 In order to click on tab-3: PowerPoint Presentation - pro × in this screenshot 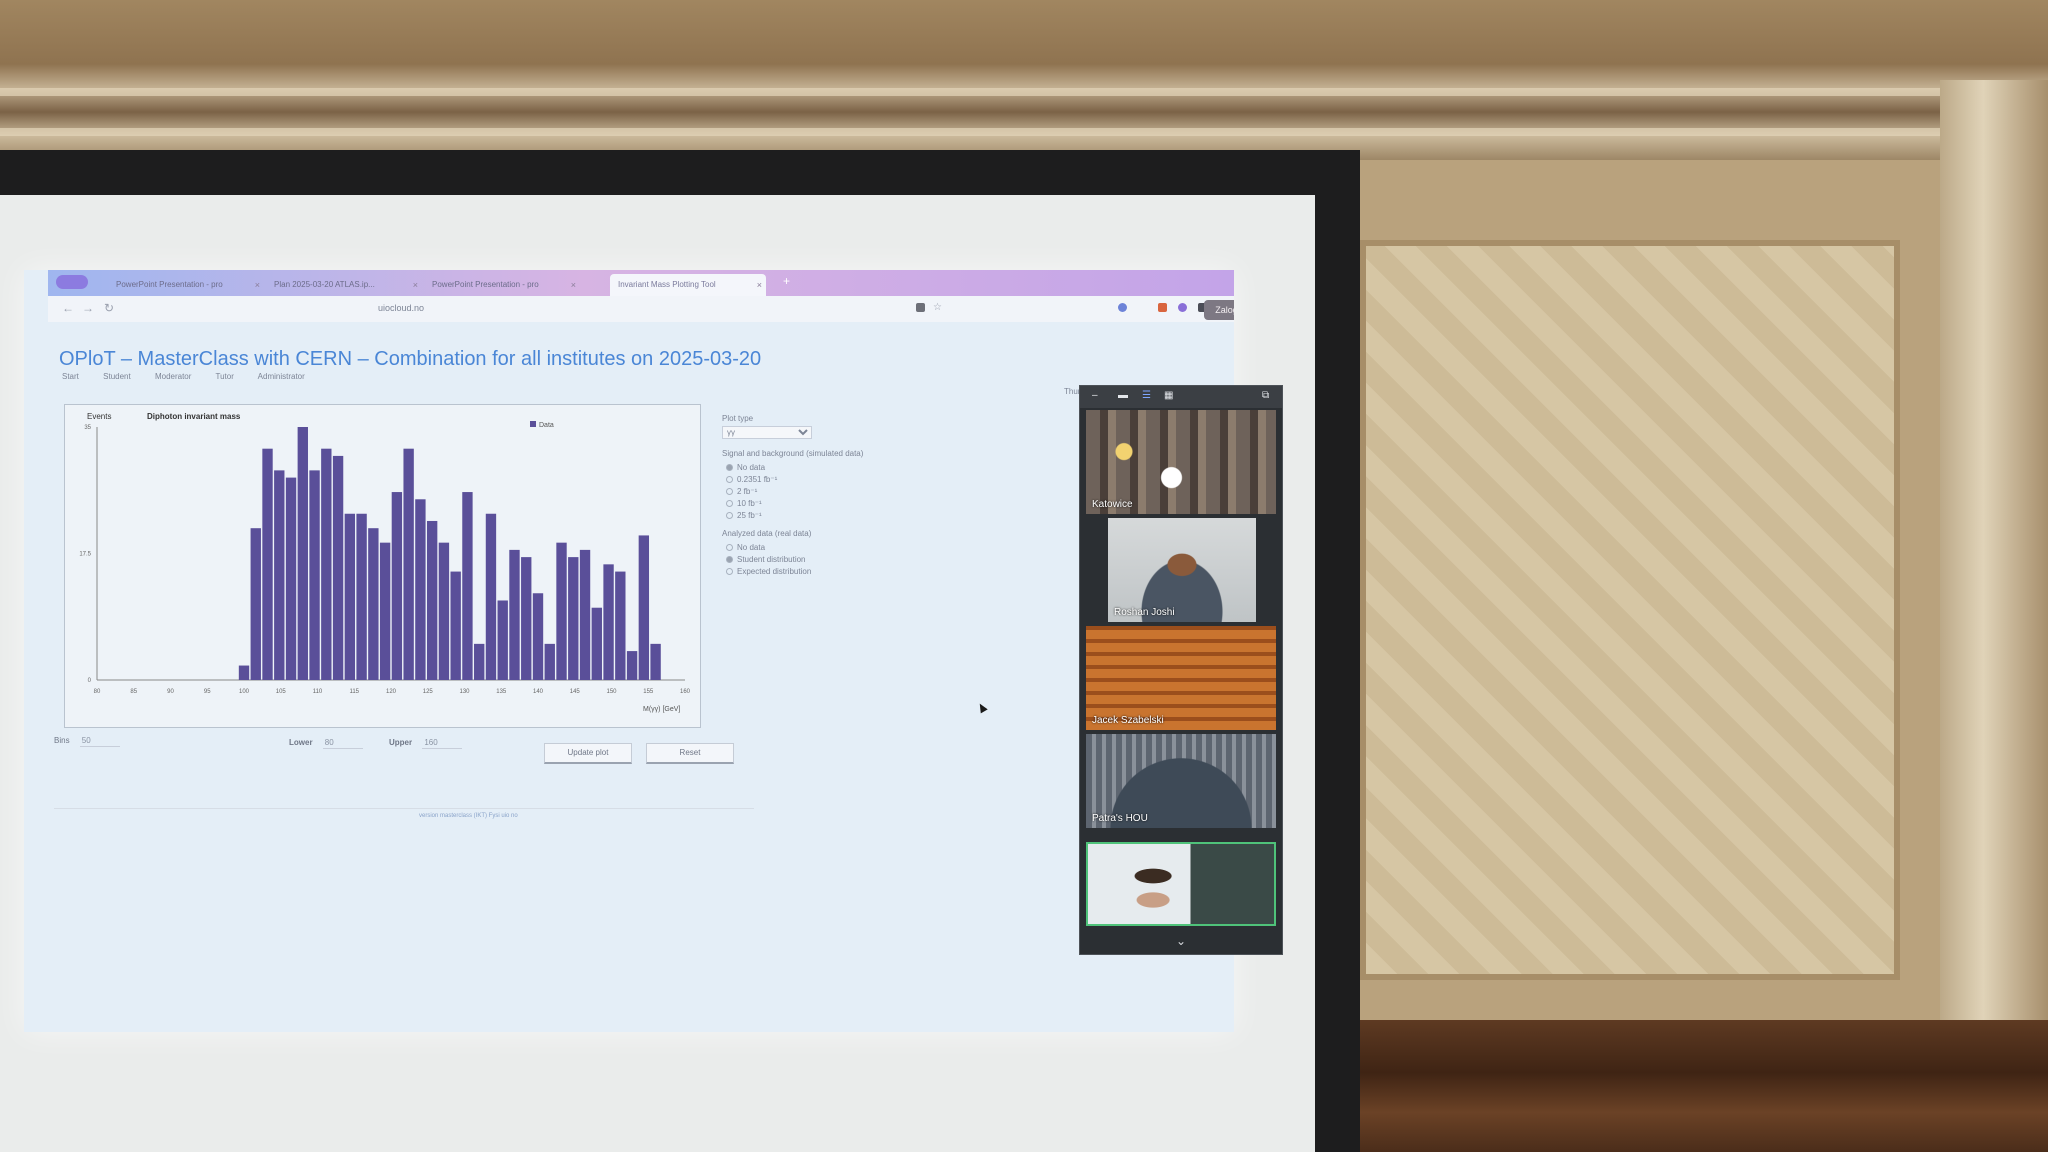, I will do `click(502, 285)`.